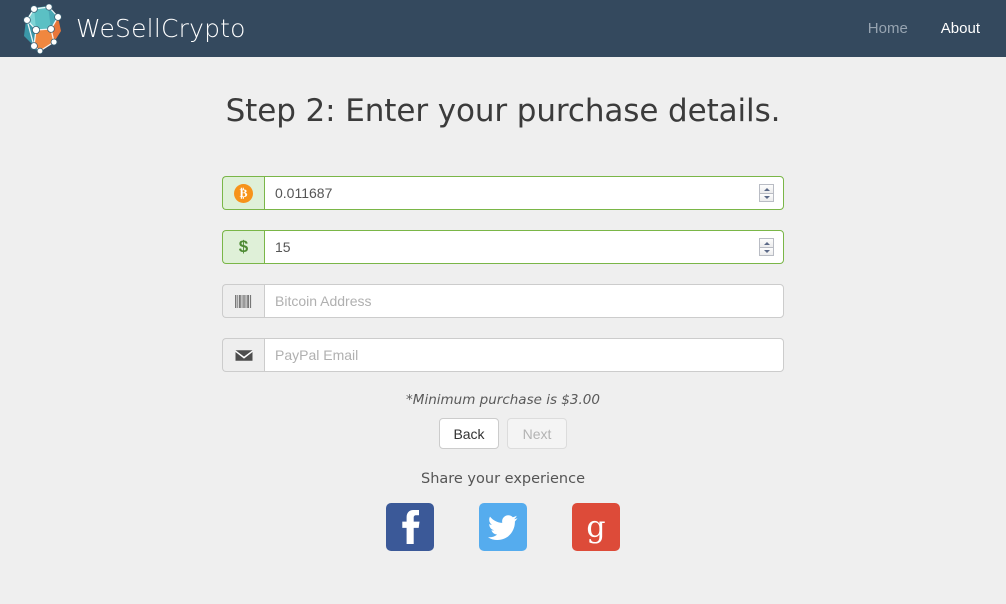 This screenshot has height=604, width=1006. Describe the element at coordinates (503, 28) in the screenshot. I see `top-navbar: WeSellCrypto Home About` at that location.